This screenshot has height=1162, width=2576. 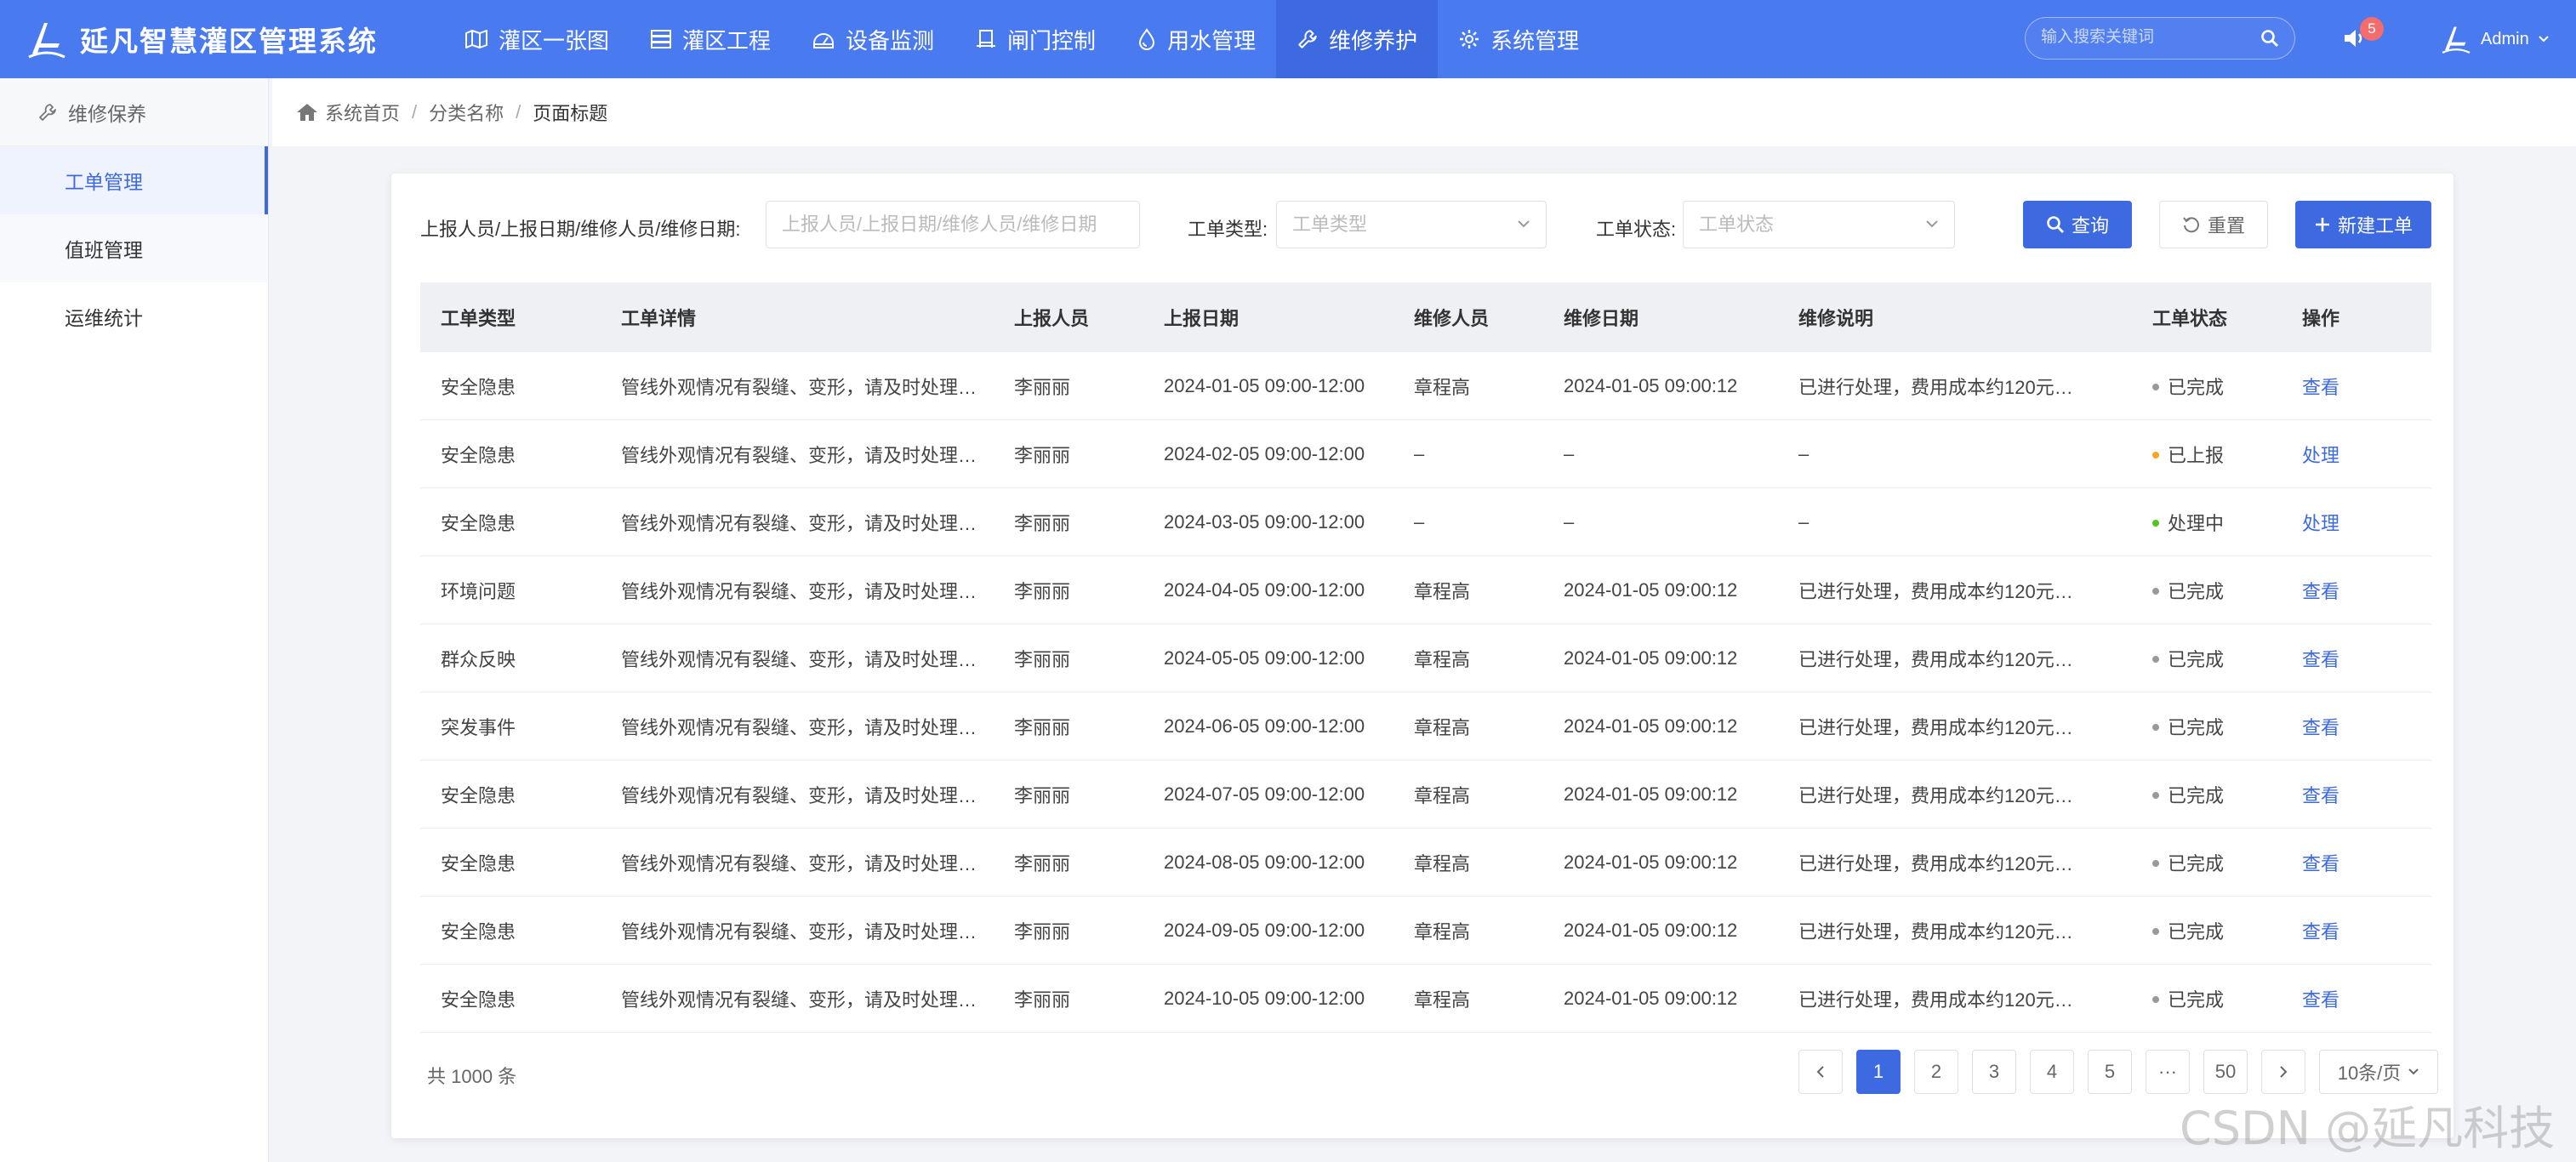 I want to click on next-page-button, so click(x=2283, y=1072).